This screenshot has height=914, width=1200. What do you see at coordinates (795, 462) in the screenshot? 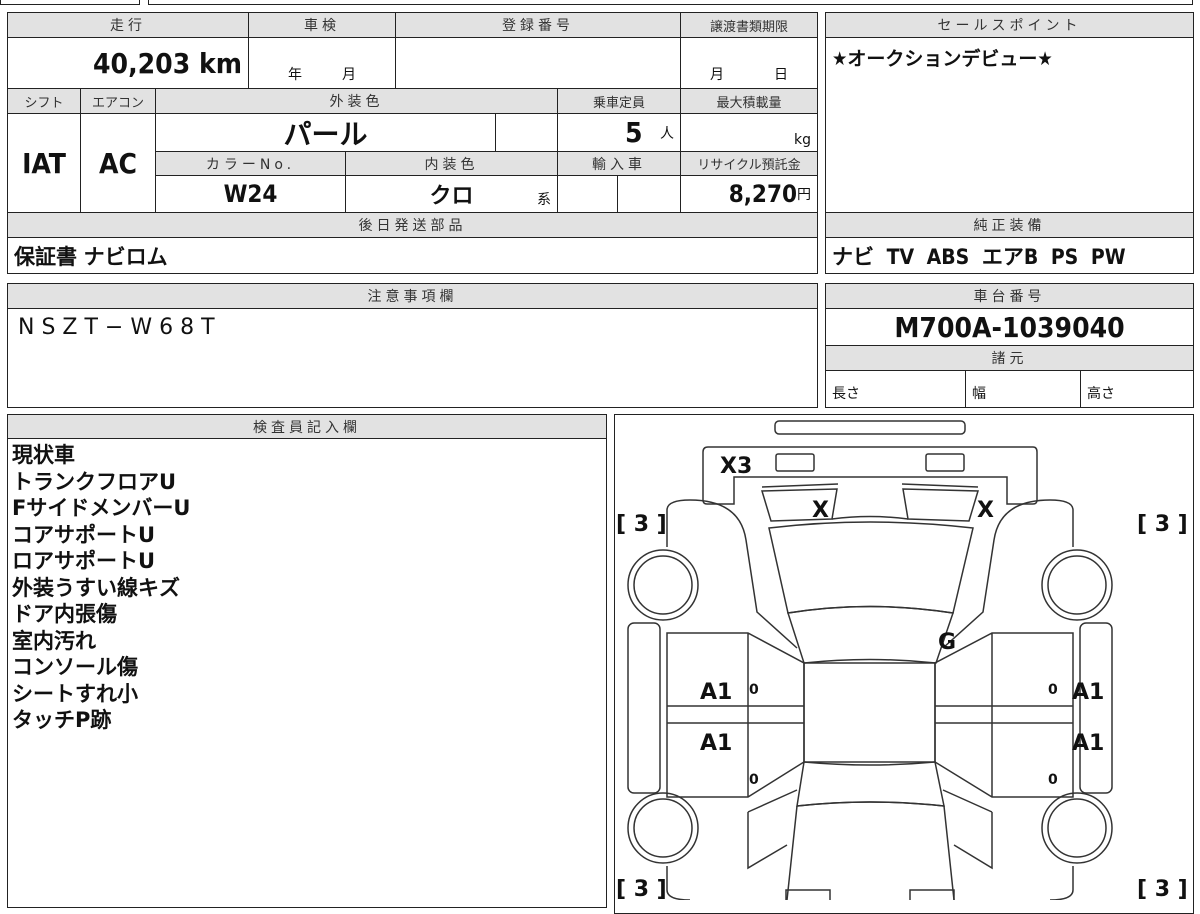
I see `fog-lamp-left` at bounding box center [795, 462].